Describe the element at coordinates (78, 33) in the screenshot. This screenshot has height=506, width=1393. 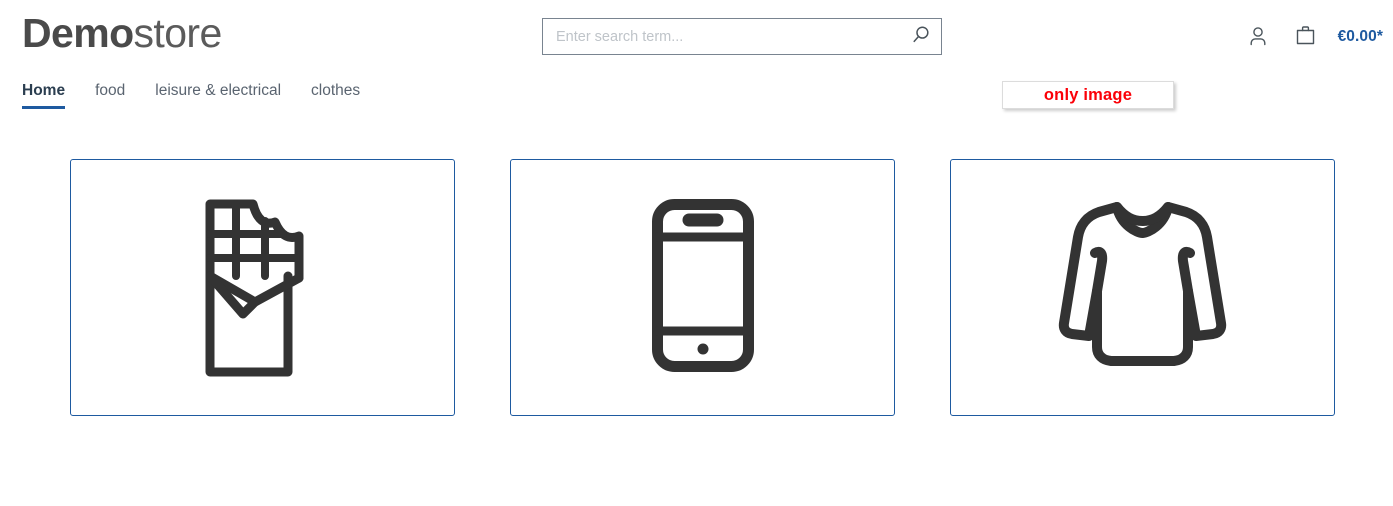
I see `logo-text-bold: Demo` at that location.